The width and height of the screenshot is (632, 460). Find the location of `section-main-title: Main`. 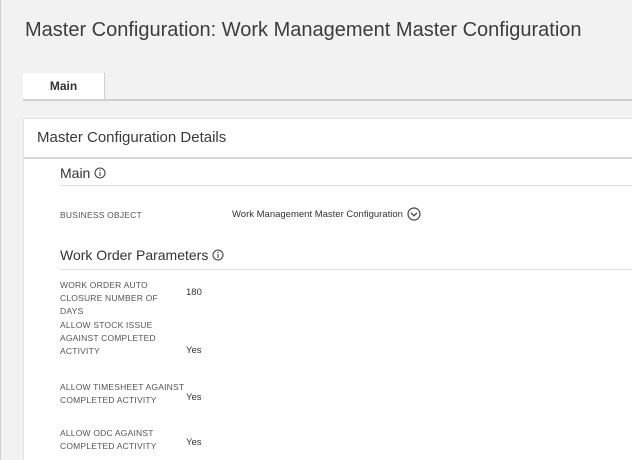

section-main-title: Main is located at coordinates (83, 173).